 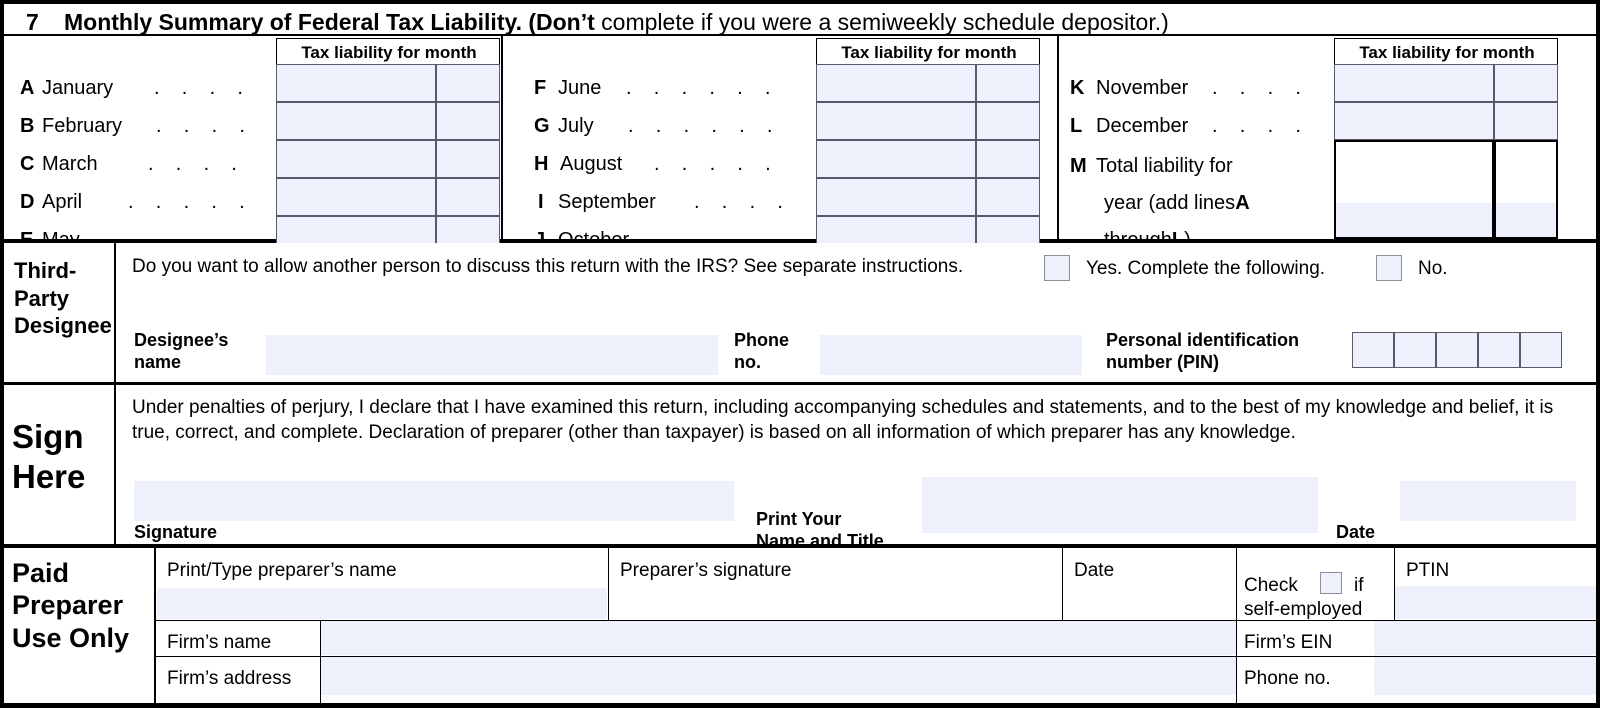 I want to click on amount-field-a-cents, so click(x=468, y=83).